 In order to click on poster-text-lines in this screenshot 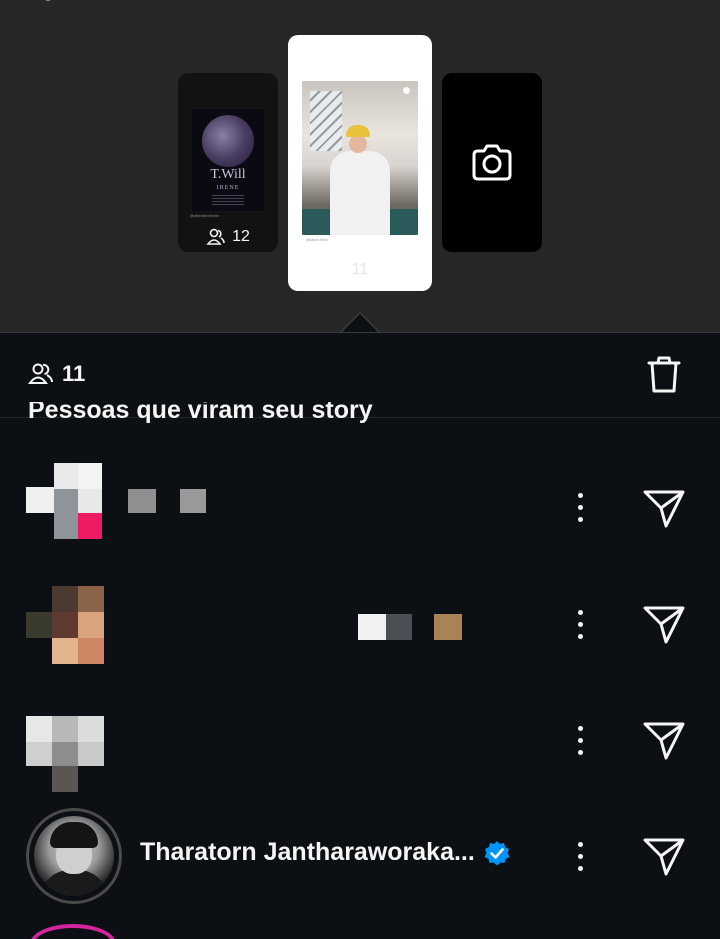, I will do `click(228, 201)`.